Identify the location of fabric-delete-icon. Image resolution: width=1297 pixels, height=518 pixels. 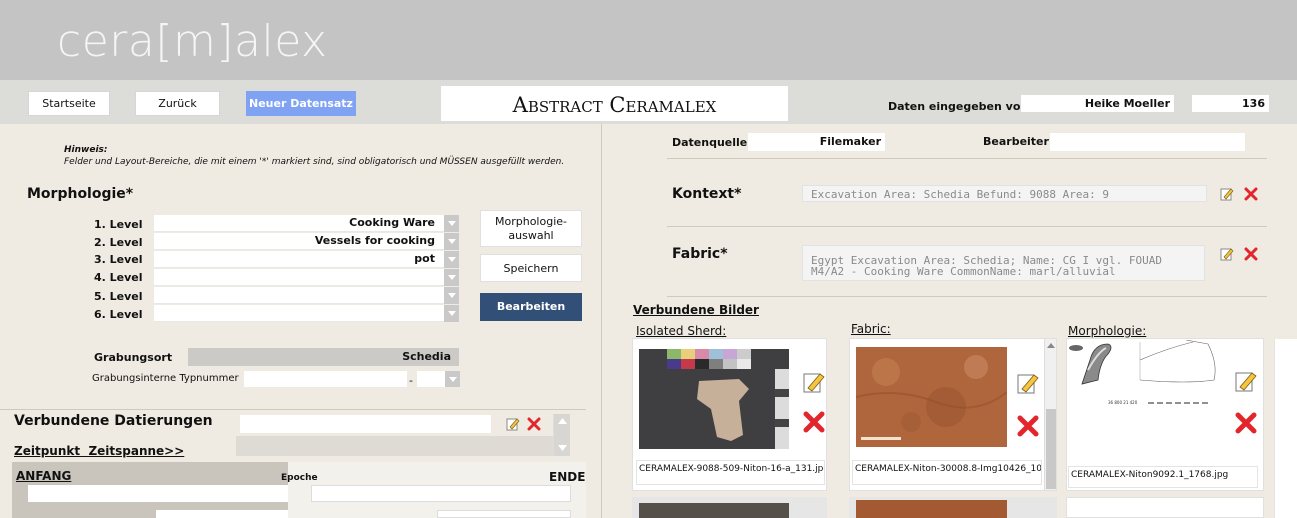
(1251, 255).